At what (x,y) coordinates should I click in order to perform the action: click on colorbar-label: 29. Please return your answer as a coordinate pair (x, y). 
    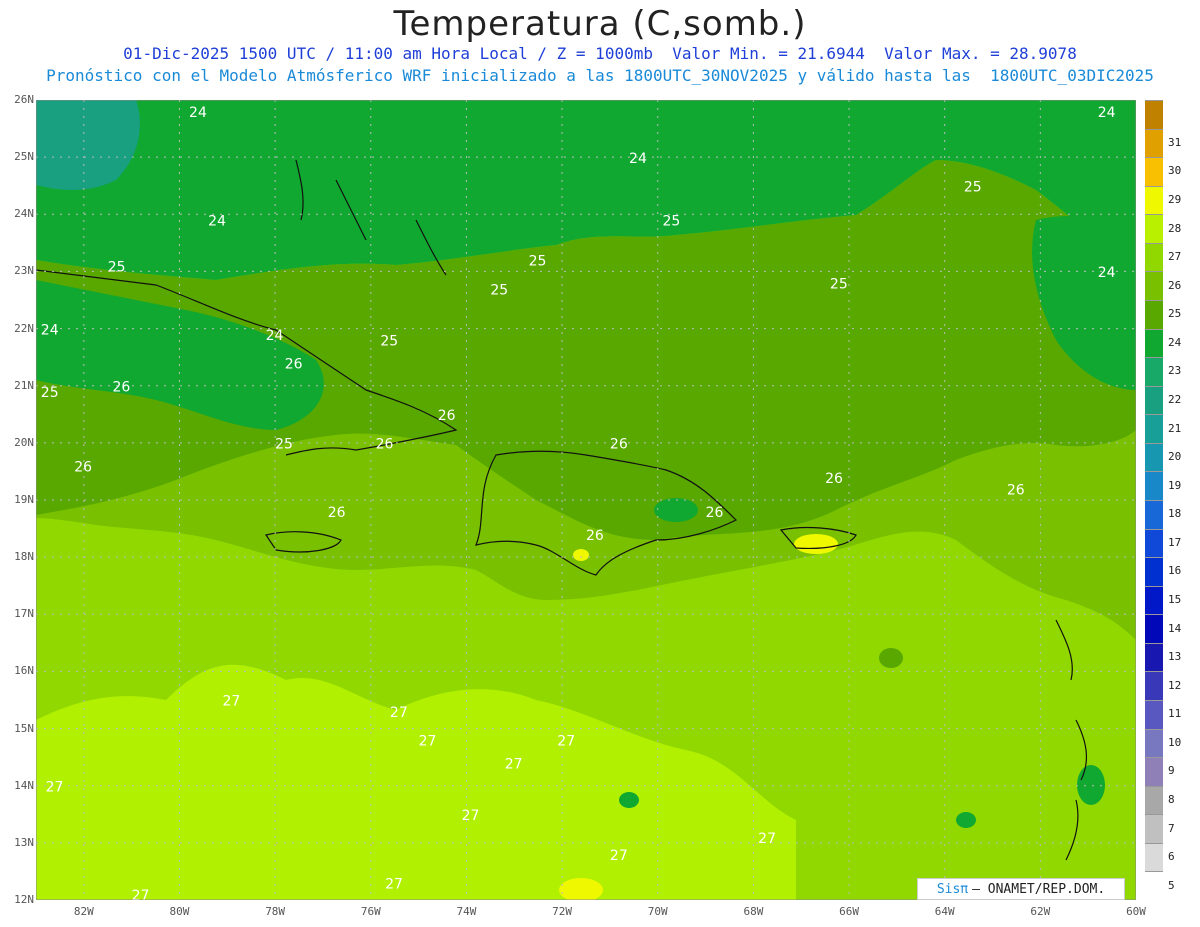
    Looking at the image, I should click on (1175, 199).